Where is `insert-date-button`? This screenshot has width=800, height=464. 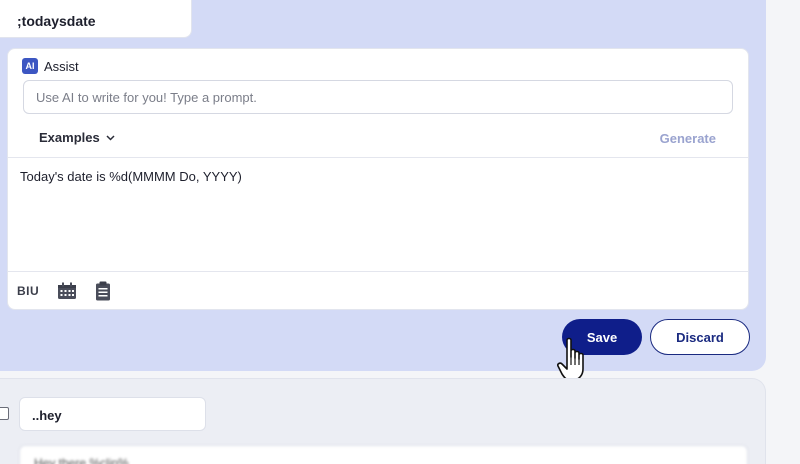 insert-date-button is located at coordinates (67, 291).